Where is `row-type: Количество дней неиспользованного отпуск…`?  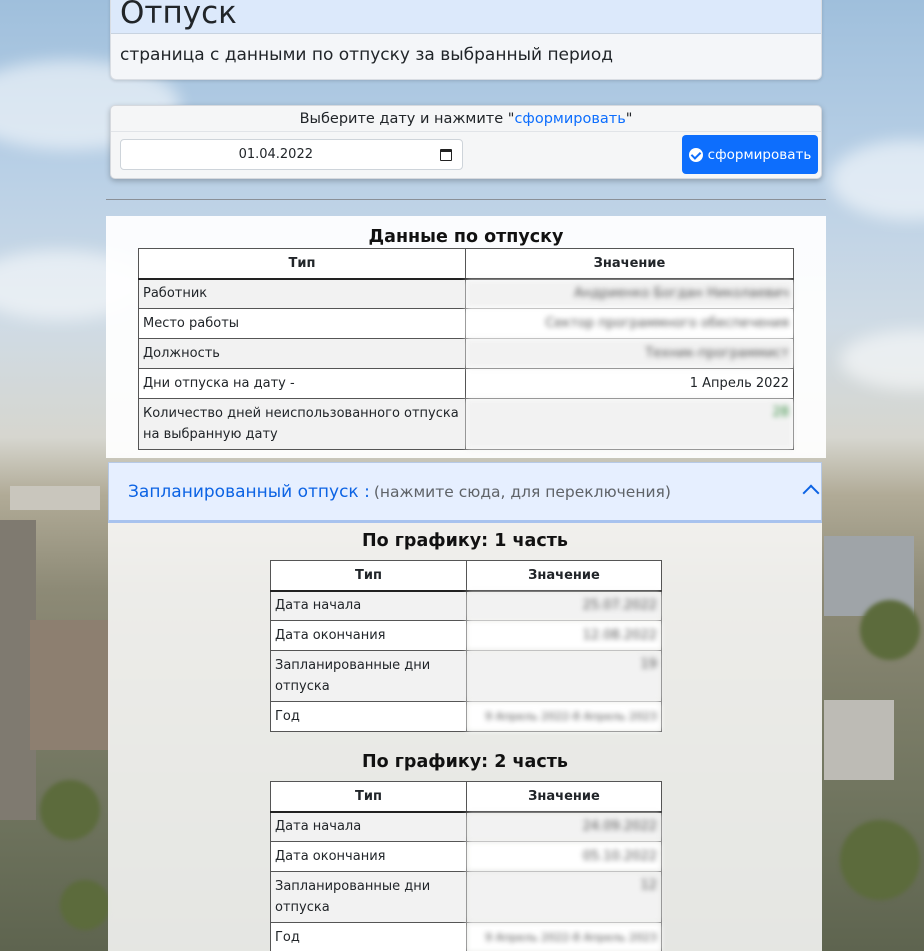
row-type: Количество дней неиспользованного отпуск… is located at coordinates (302, 424).